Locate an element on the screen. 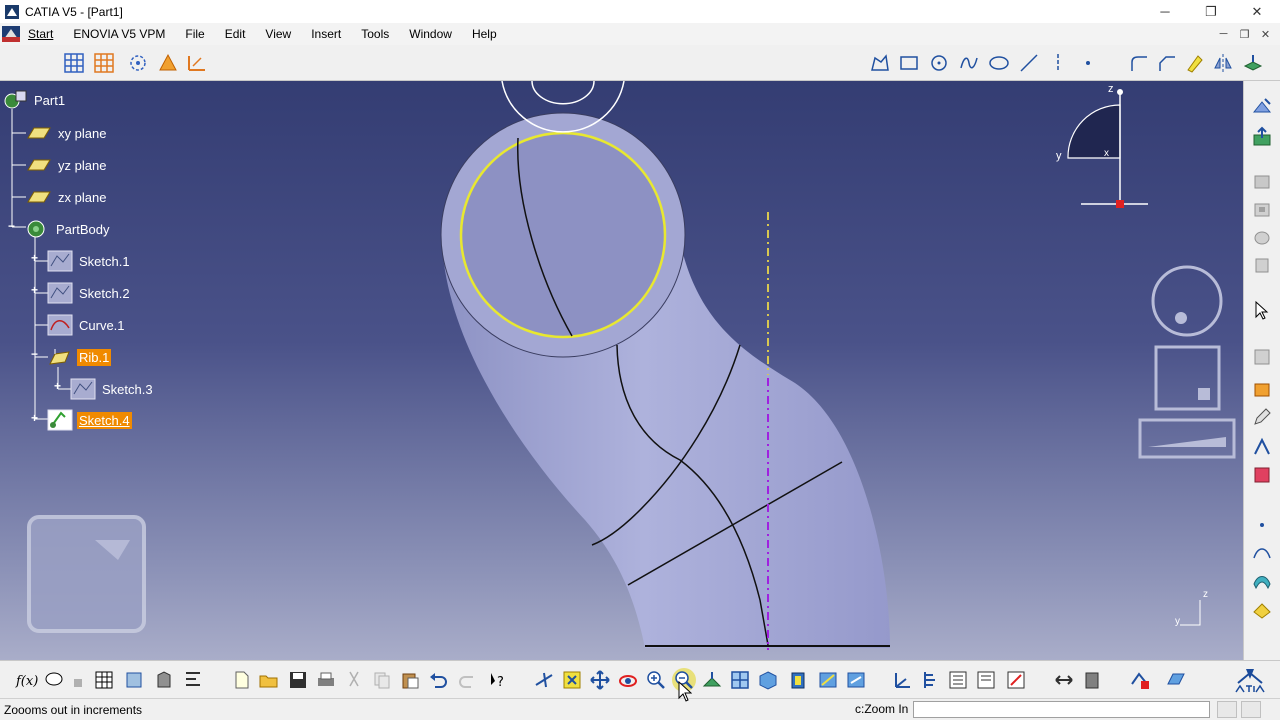 This screenshot has width=1280, height=720. fit-all-in-icon is located at coordinates (572, 680).